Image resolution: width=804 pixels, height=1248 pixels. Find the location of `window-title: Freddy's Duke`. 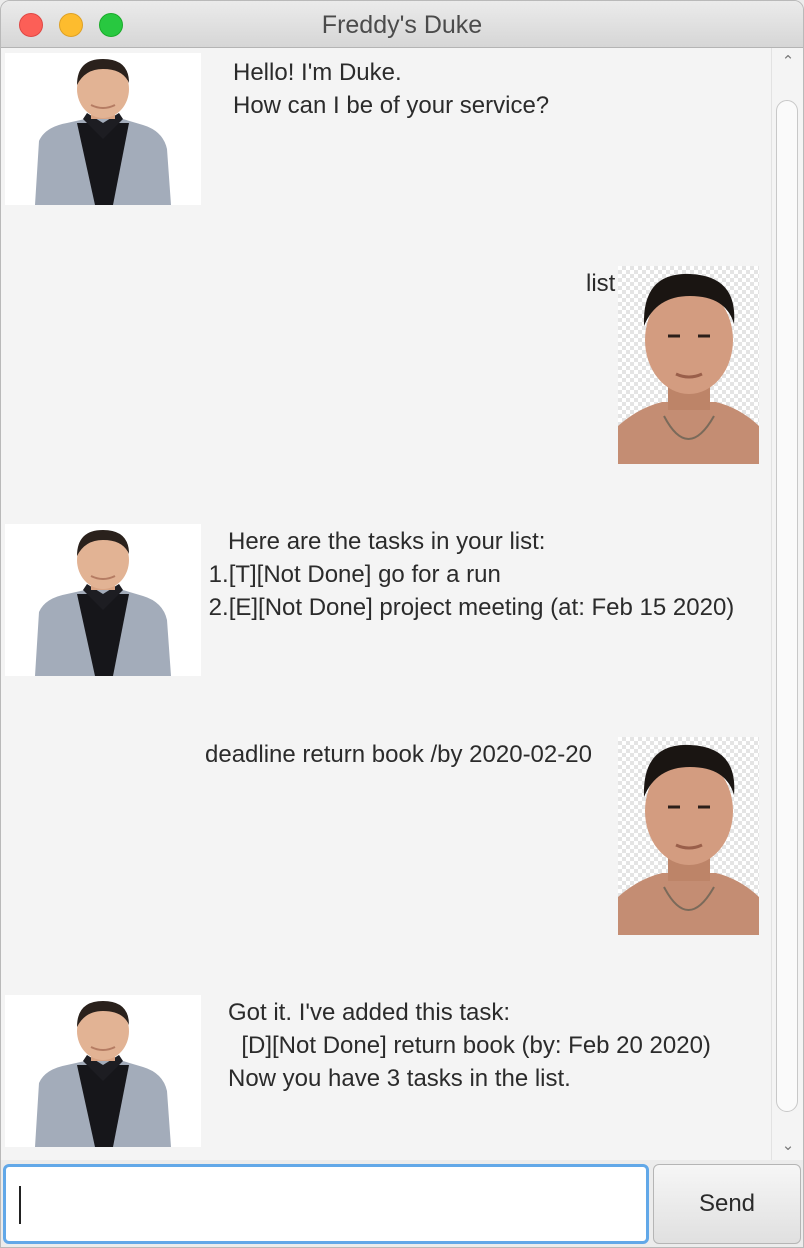

window-title: Freddy's Duke is located at coordinates (402, 25).